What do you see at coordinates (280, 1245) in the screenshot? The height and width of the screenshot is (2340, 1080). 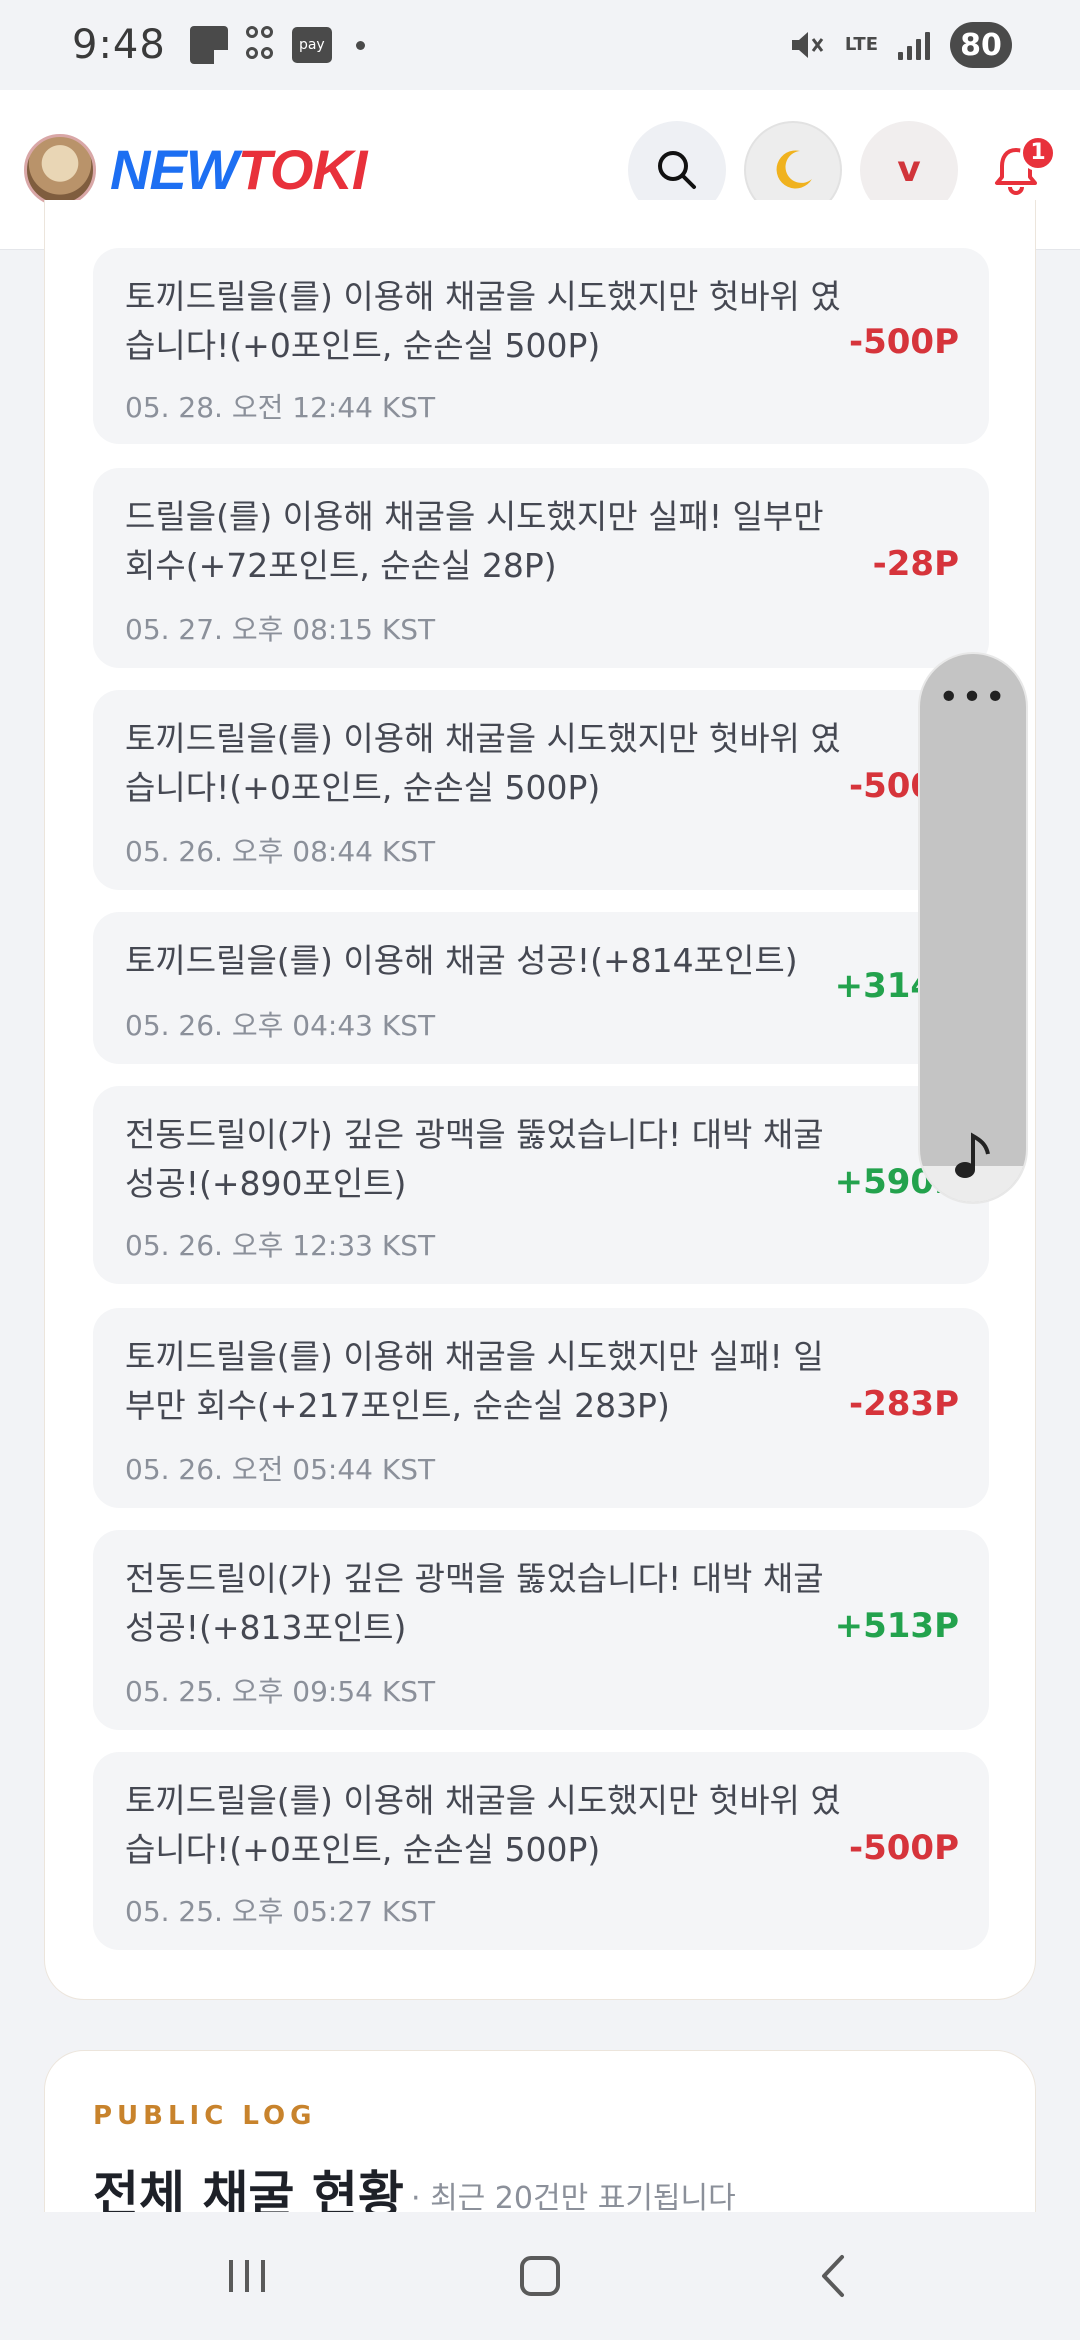 I see `log-date: 05. 26. 오후 12:33 KST` at bounding box center [280, 1245].